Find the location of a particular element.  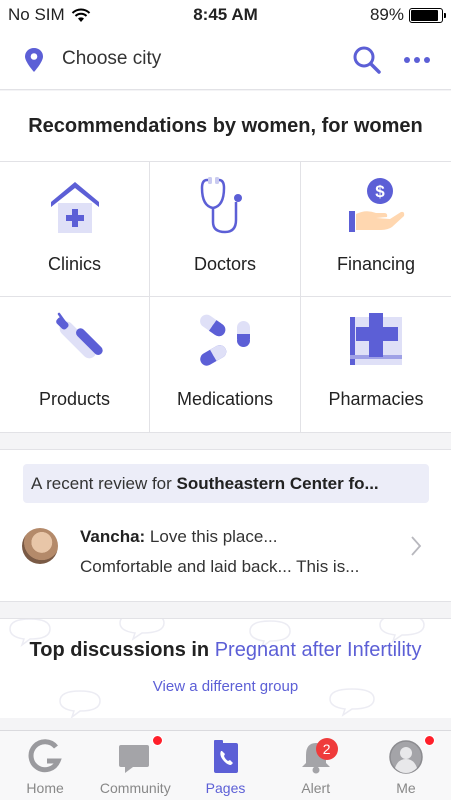

battery-percent: 89% is located at coordinates (386, 14).